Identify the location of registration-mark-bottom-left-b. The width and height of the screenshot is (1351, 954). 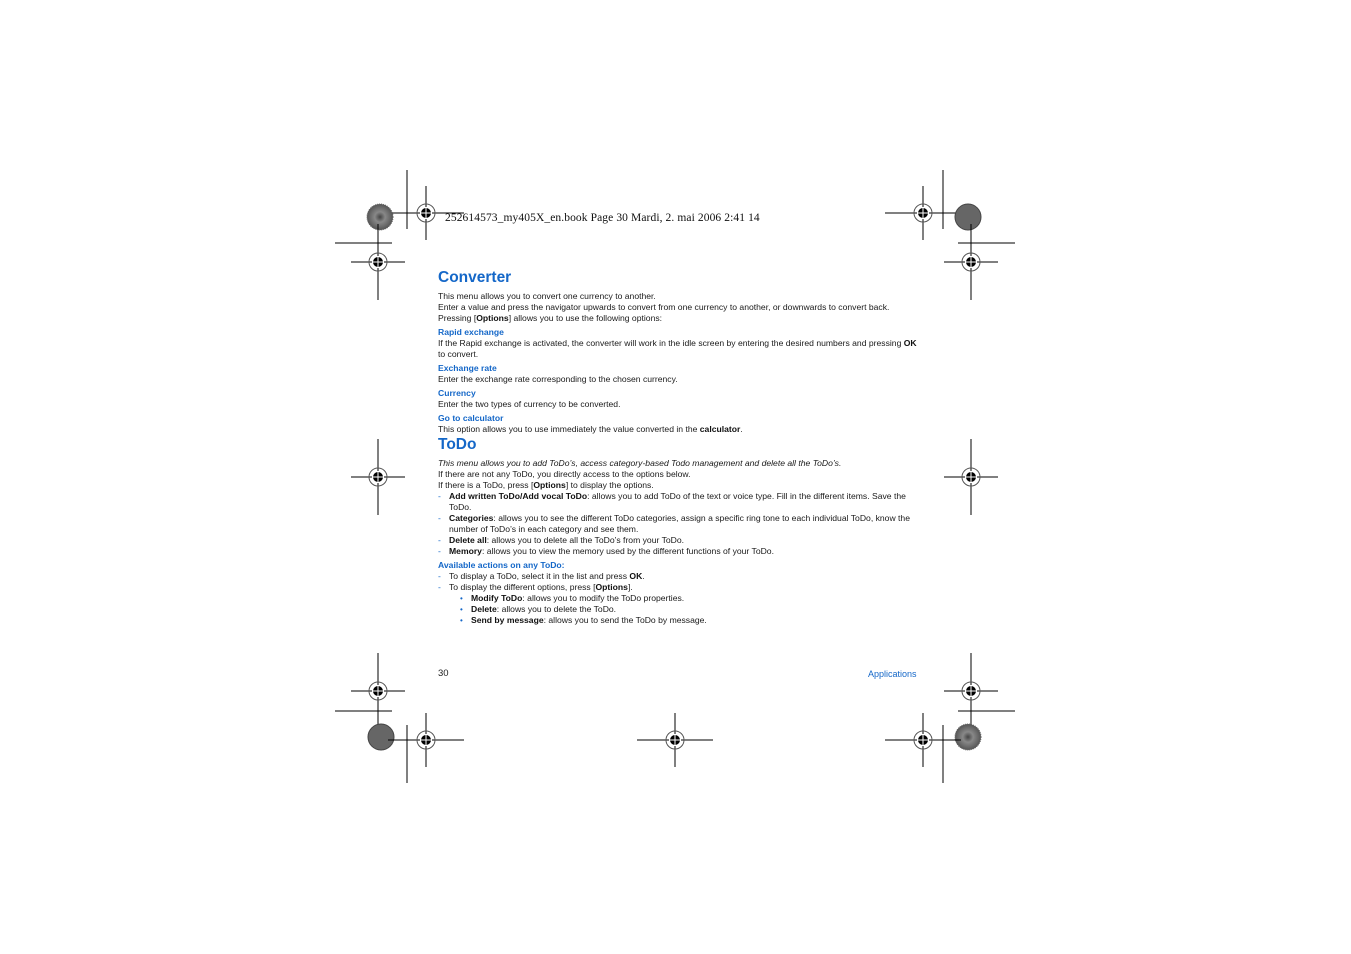
(426, 740).